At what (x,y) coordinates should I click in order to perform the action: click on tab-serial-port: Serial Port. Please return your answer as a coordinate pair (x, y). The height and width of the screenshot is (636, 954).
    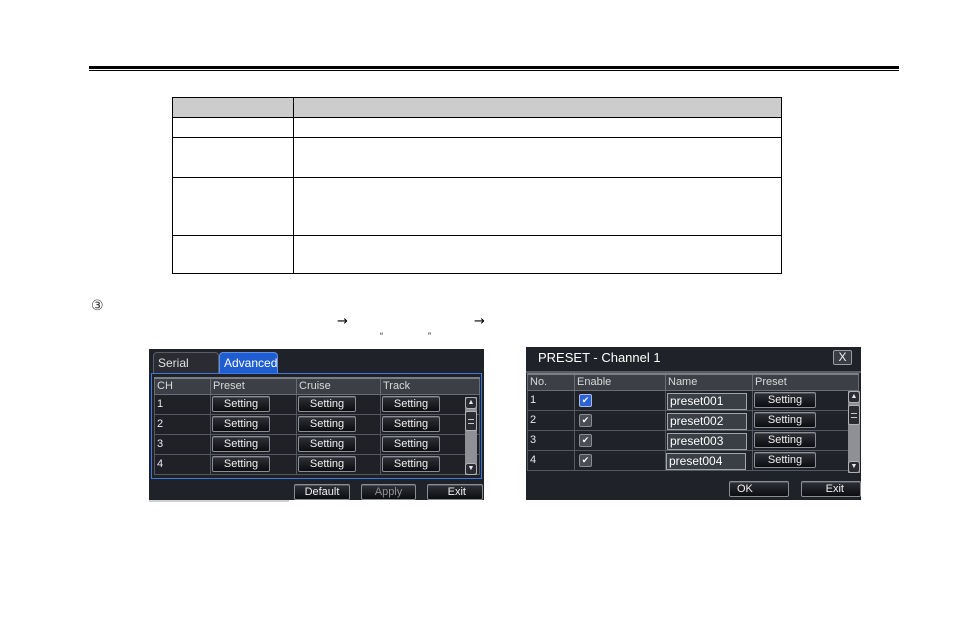
    Looking at the image, I should click on (186, 371).